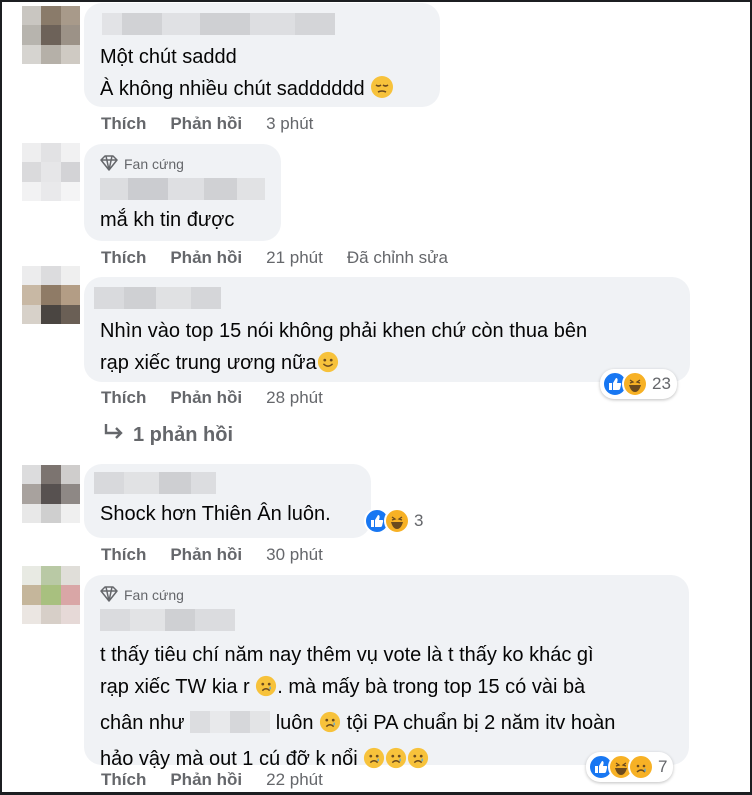  I want to click on edited-label: Đã chỉnh sửa, so click(397, 258).